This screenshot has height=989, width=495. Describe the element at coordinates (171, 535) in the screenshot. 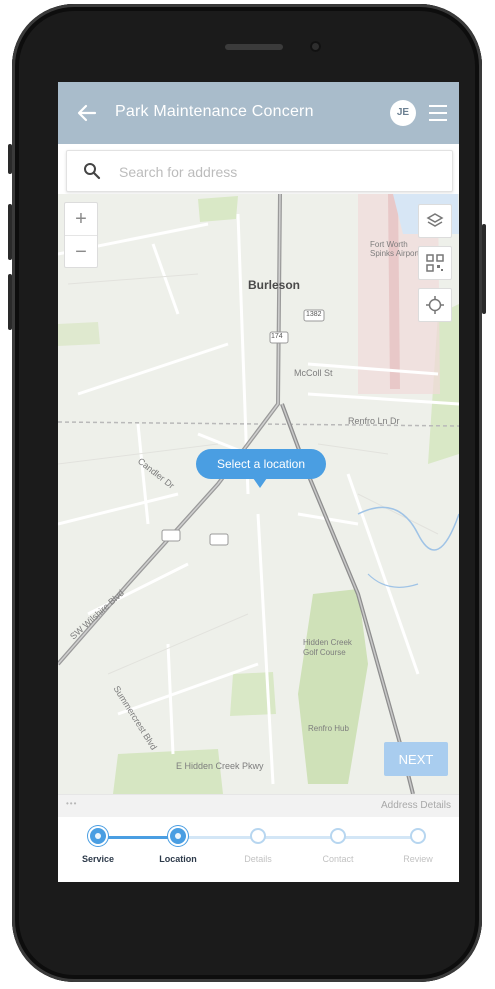

I see `highway-shield-174-lower` at that location.